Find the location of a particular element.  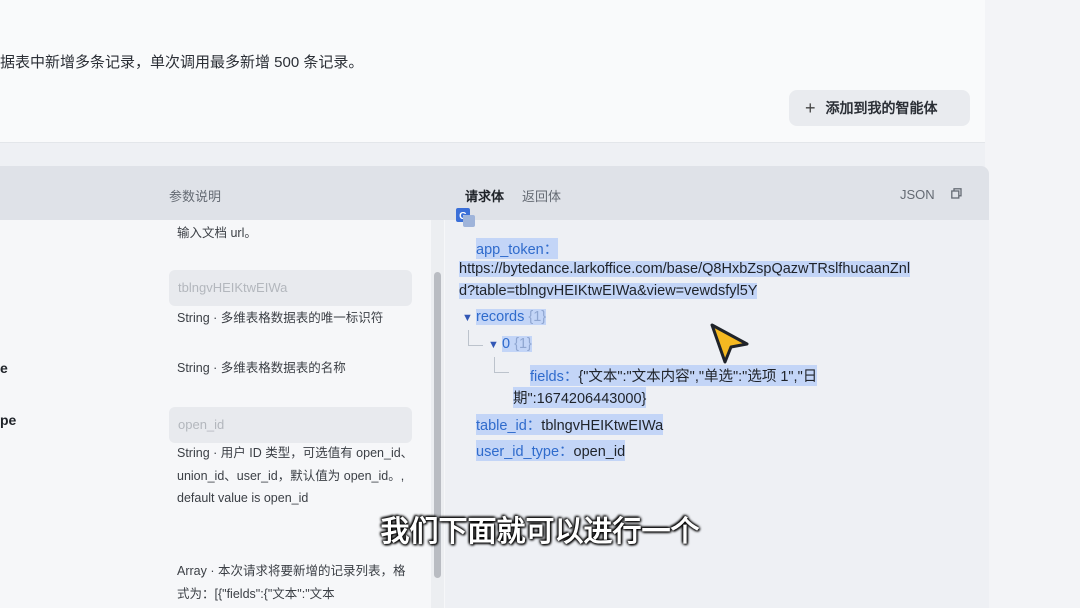

tab-request-body: 请求体 is located at coordinates (484, 195).